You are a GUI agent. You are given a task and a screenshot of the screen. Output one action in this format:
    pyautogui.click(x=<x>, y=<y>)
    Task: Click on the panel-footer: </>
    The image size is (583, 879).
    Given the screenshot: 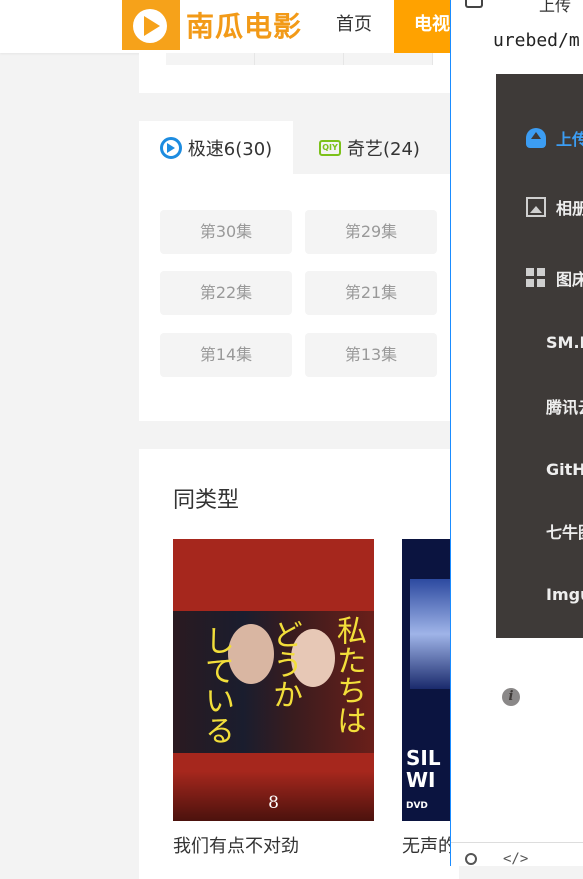 What is the action you would take?
    pyautogui.click(x=517, y=854)
    